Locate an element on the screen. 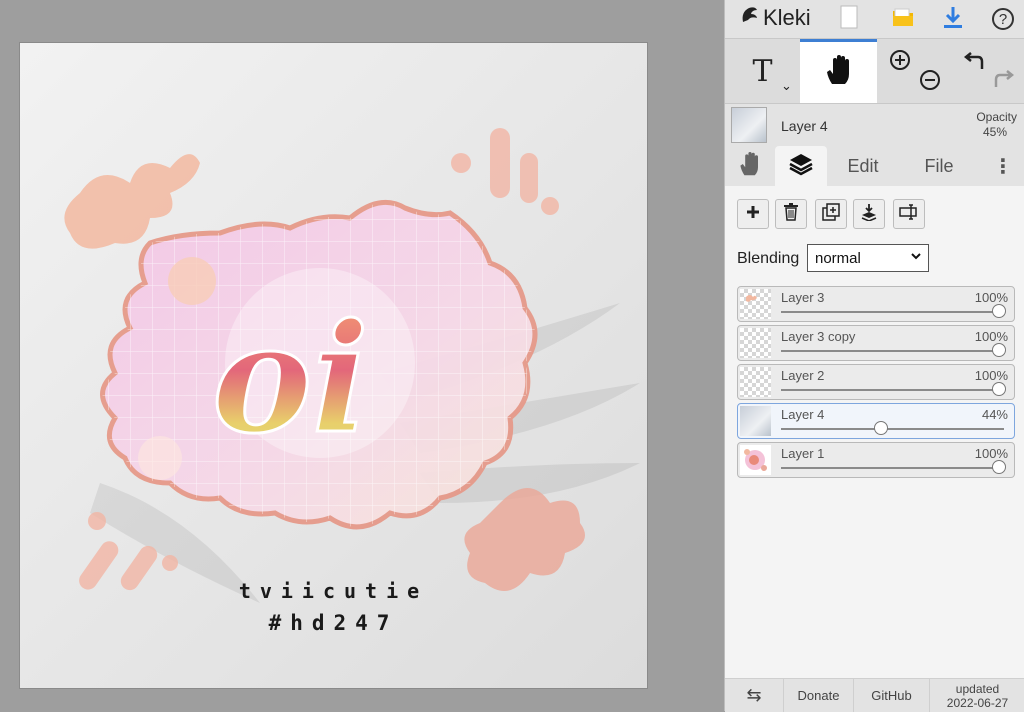 The width and height of the screenshot is (1024, 712). undo-icon is located at coordinates (974, 63).